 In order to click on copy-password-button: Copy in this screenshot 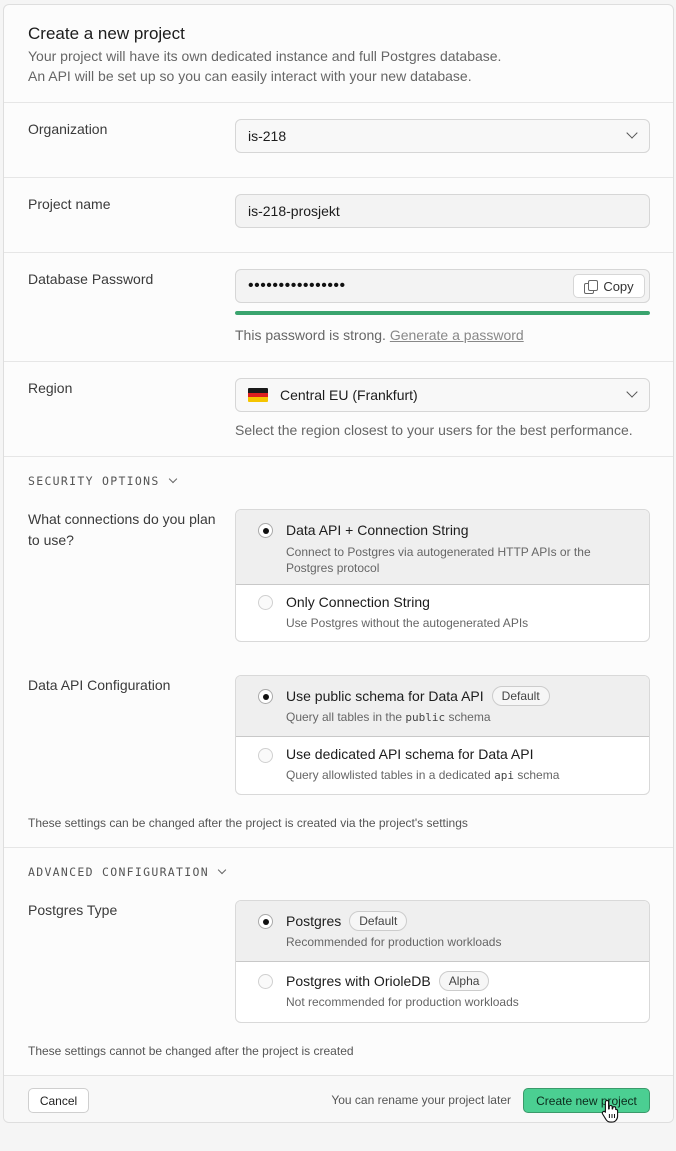, I will do `click(609, 286)`.